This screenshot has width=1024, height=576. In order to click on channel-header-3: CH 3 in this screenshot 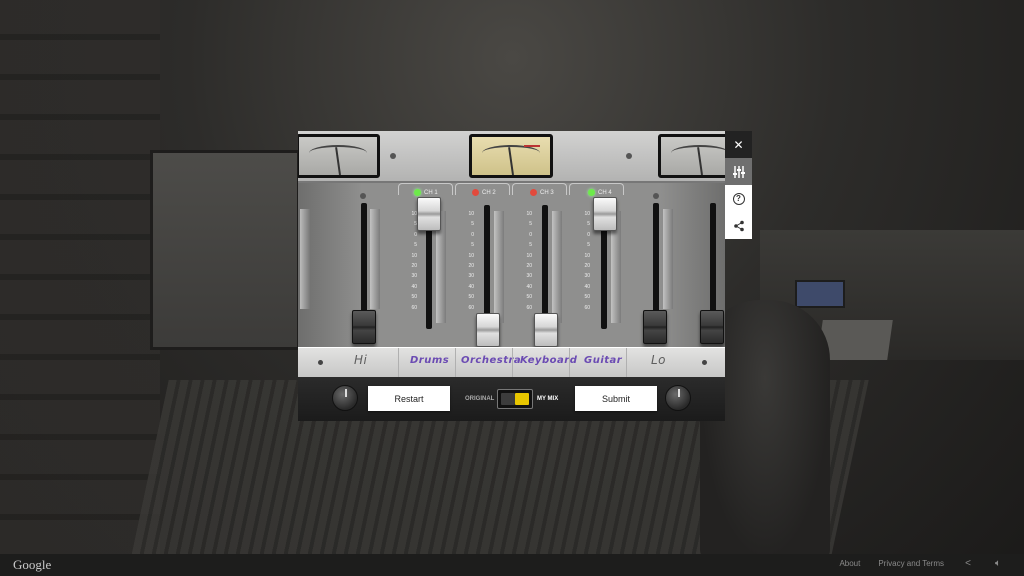, I will do `click(542, 192)`.